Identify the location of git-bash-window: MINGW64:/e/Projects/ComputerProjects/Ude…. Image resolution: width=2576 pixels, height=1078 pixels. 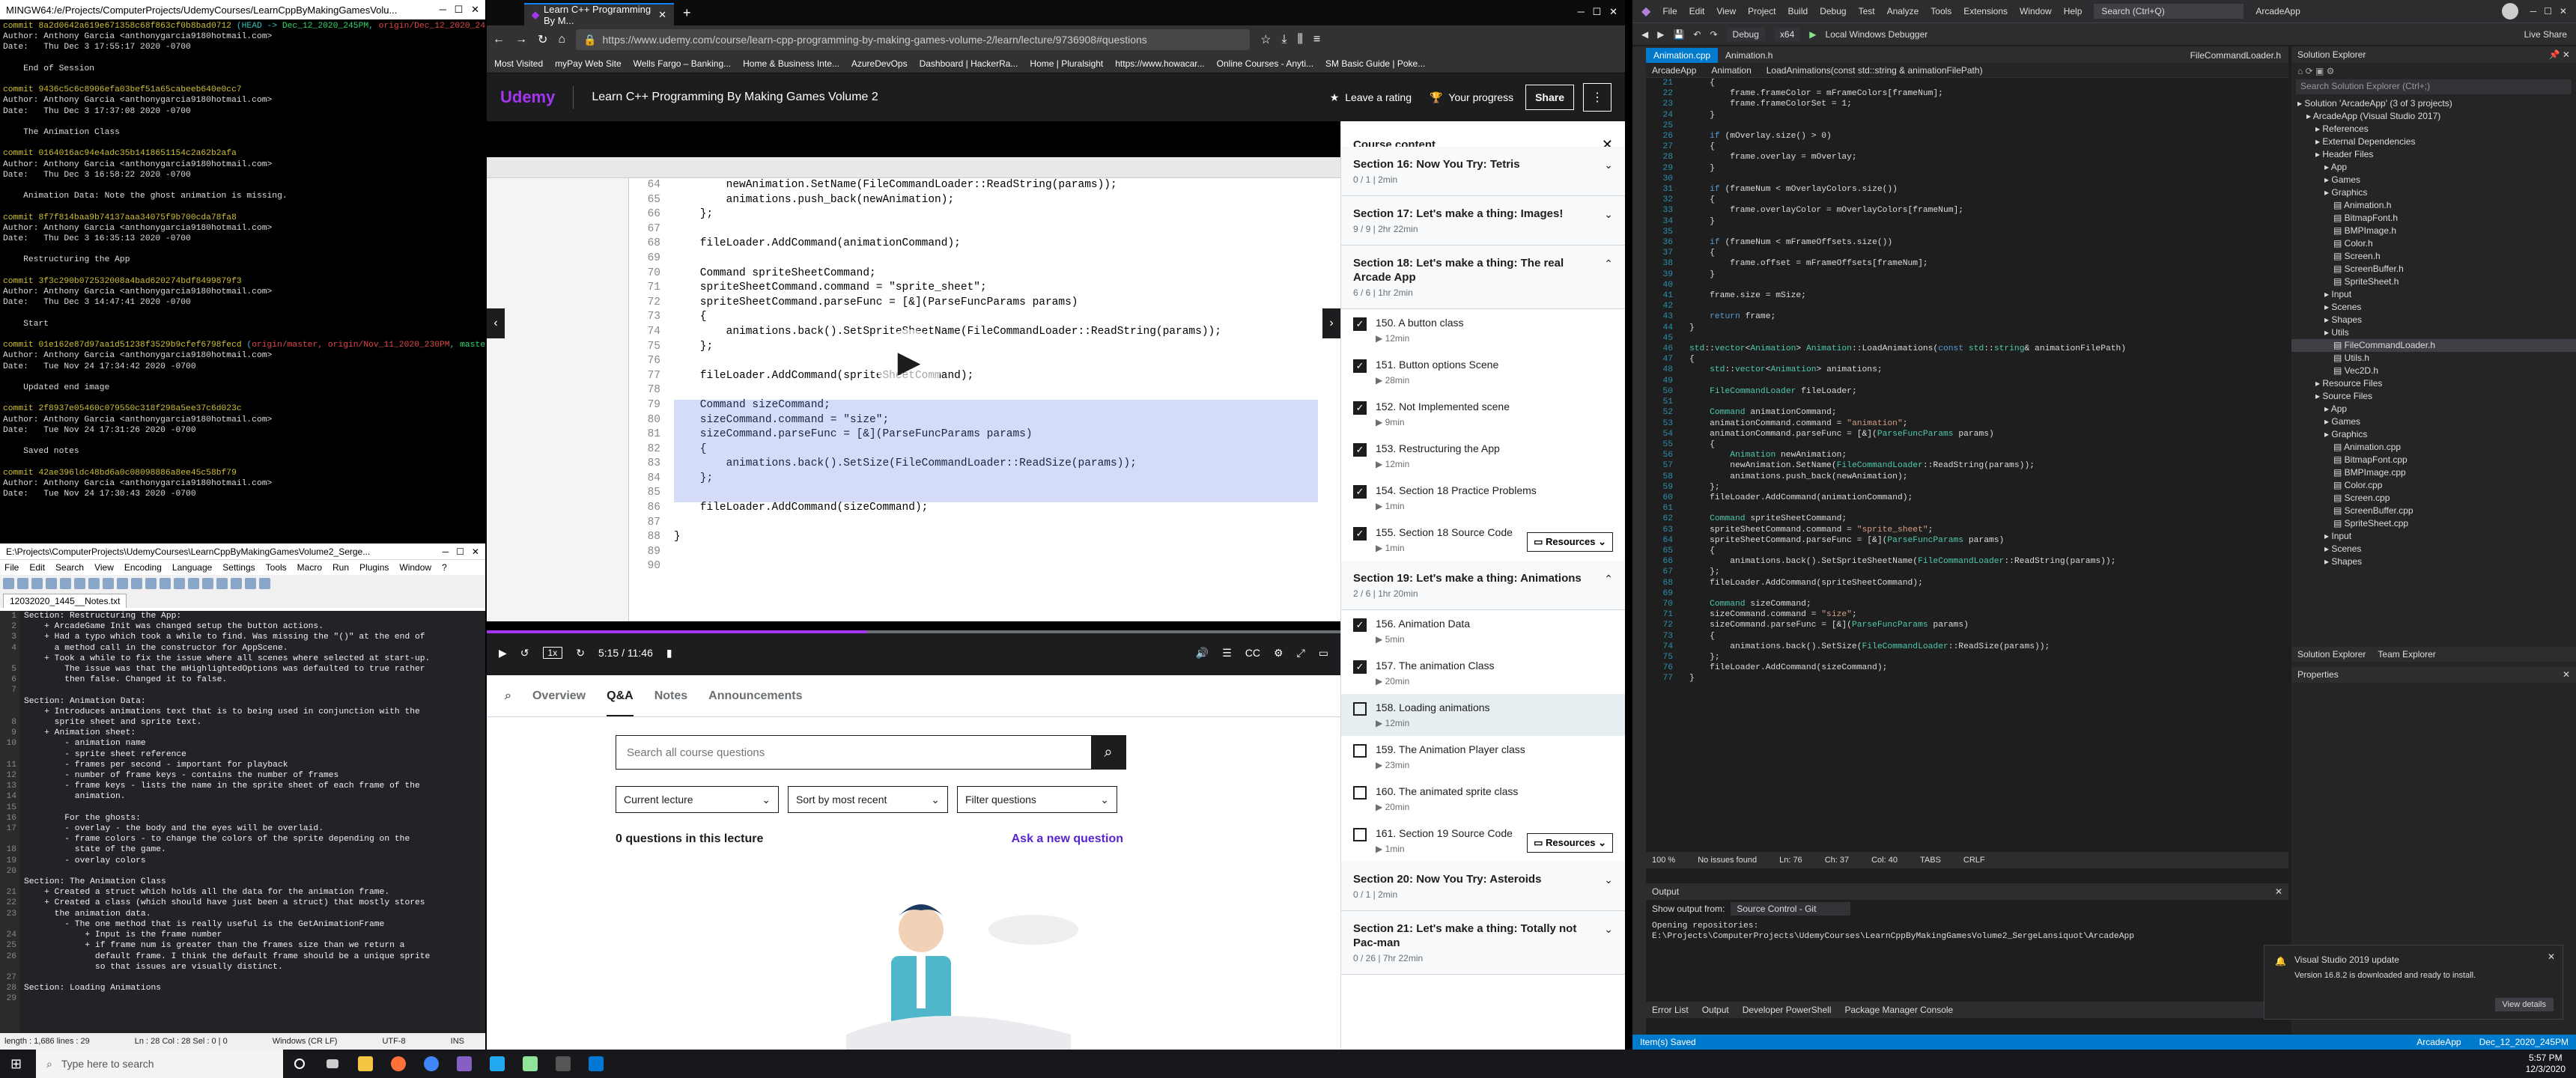
(242, 271).